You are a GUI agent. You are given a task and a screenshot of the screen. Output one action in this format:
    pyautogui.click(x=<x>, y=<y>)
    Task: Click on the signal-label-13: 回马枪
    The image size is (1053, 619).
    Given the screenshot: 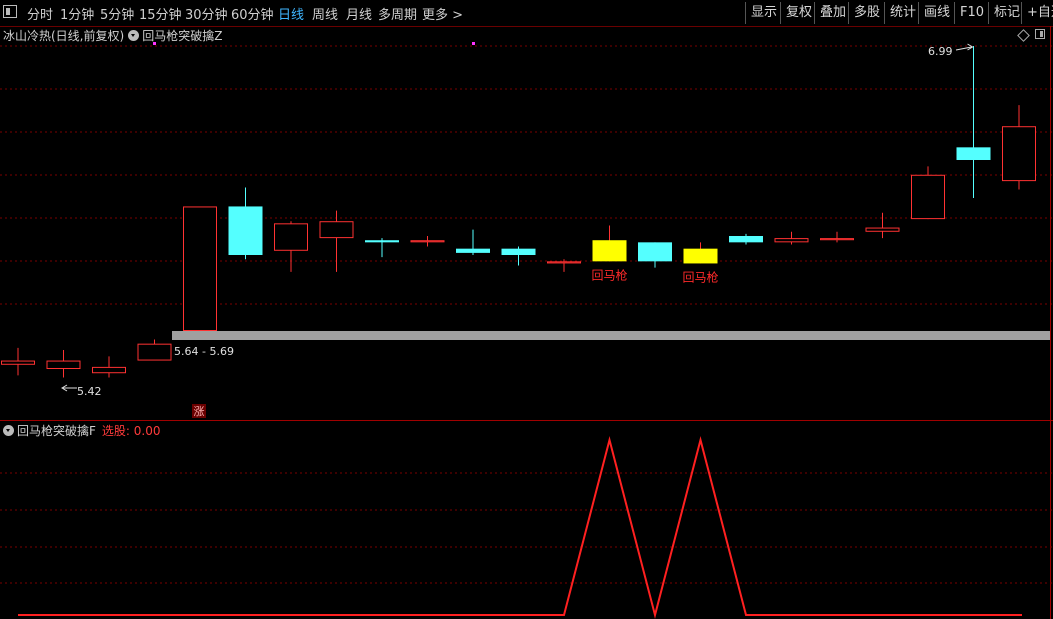 What is the action you would take?
    pyautogui.click(x=609, y=274)
    